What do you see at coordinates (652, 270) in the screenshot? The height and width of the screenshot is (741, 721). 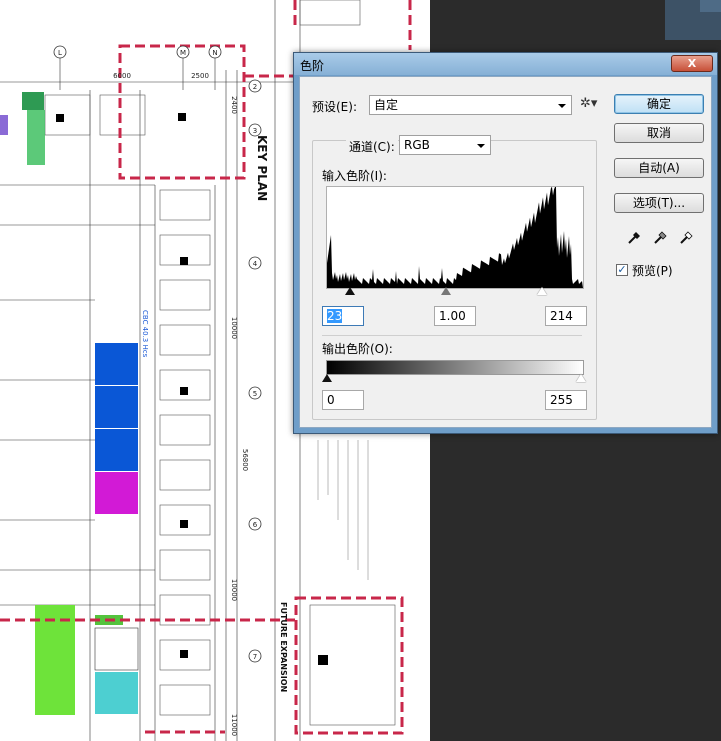 I see `preview-label: 预览(P)` at bounding box center [652, 270].